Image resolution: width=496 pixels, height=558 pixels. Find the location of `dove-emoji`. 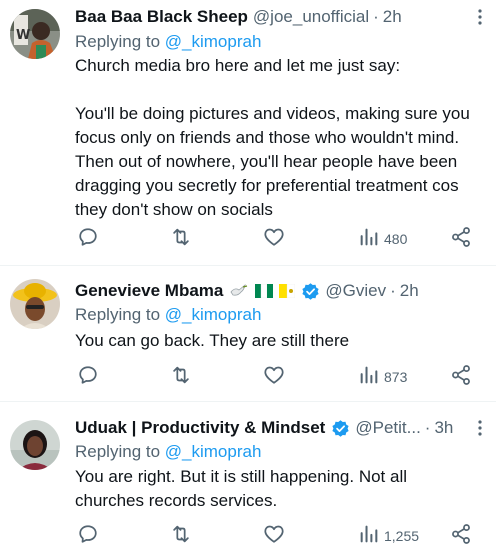

dove-emoji is located at coordinates (239, 291).